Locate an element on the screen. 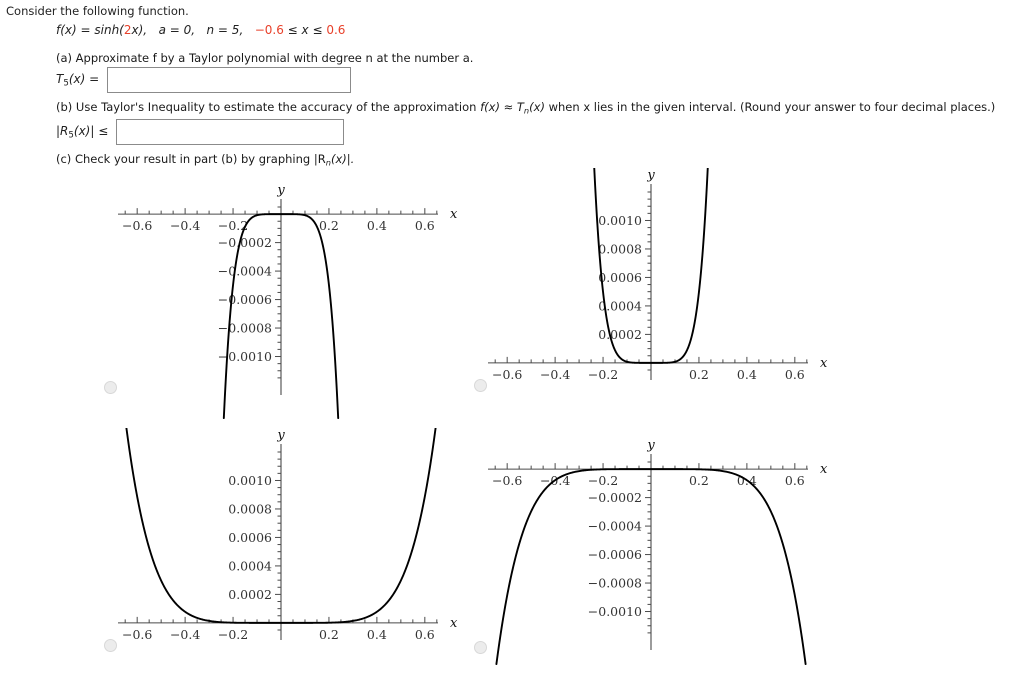 This screenshot has height=674, width=1024. part-c-text-post: (x)|. is located at coordinates (342, 159).